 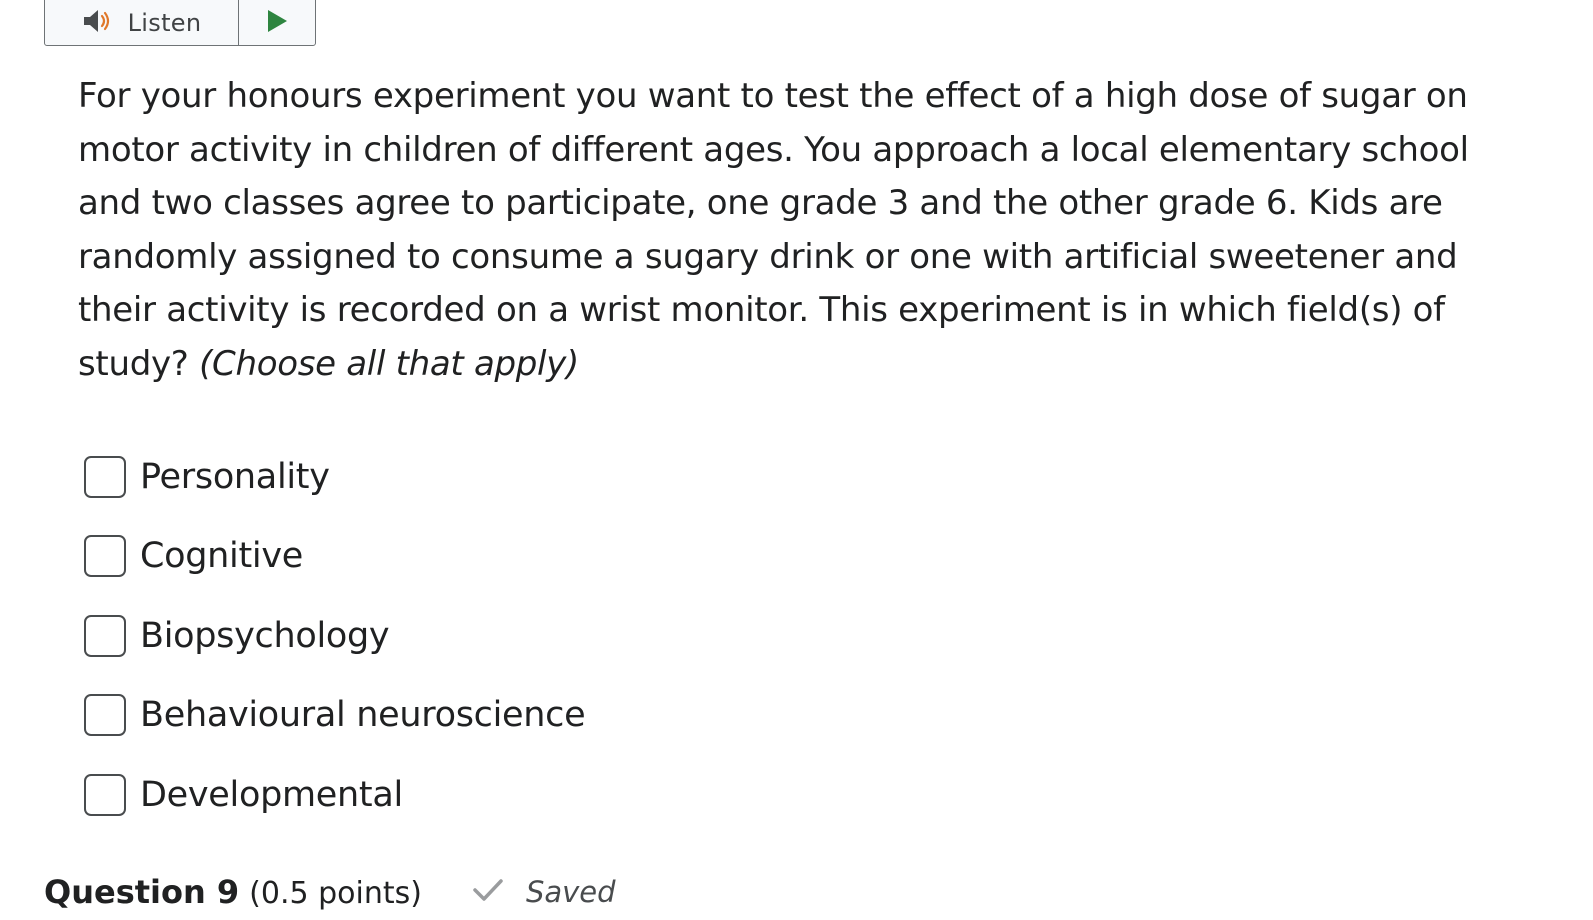 I want to click on question-instruction: (Choose all that apply), so click(x=389, y=363).